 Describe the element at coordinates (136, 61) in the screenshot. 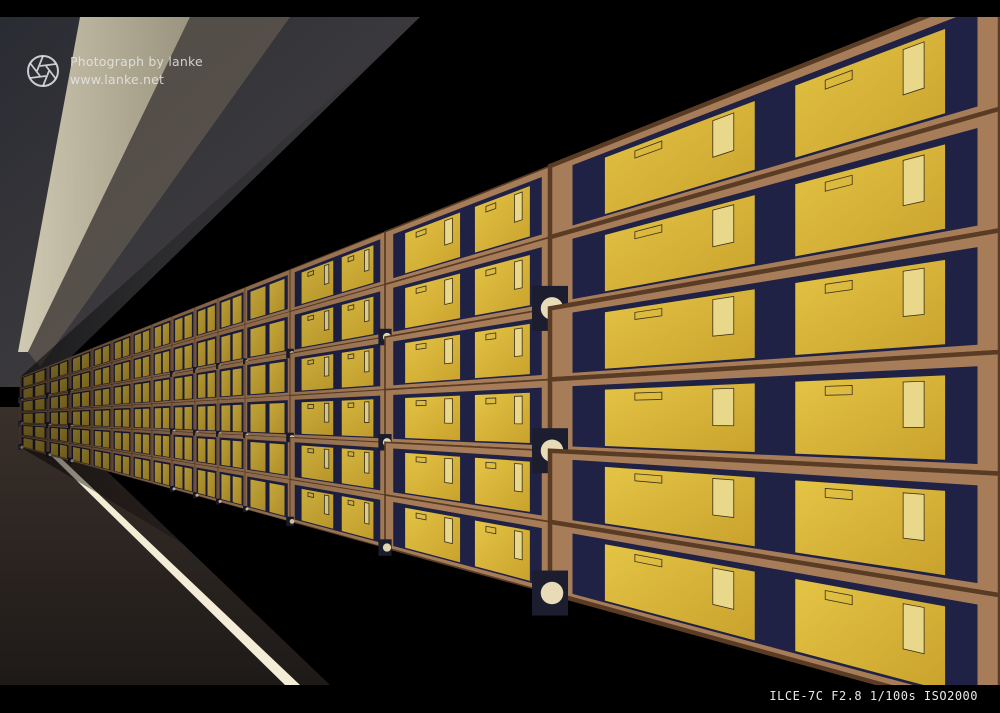

I see `watermark-credit: Photograph by lanke` at that location.